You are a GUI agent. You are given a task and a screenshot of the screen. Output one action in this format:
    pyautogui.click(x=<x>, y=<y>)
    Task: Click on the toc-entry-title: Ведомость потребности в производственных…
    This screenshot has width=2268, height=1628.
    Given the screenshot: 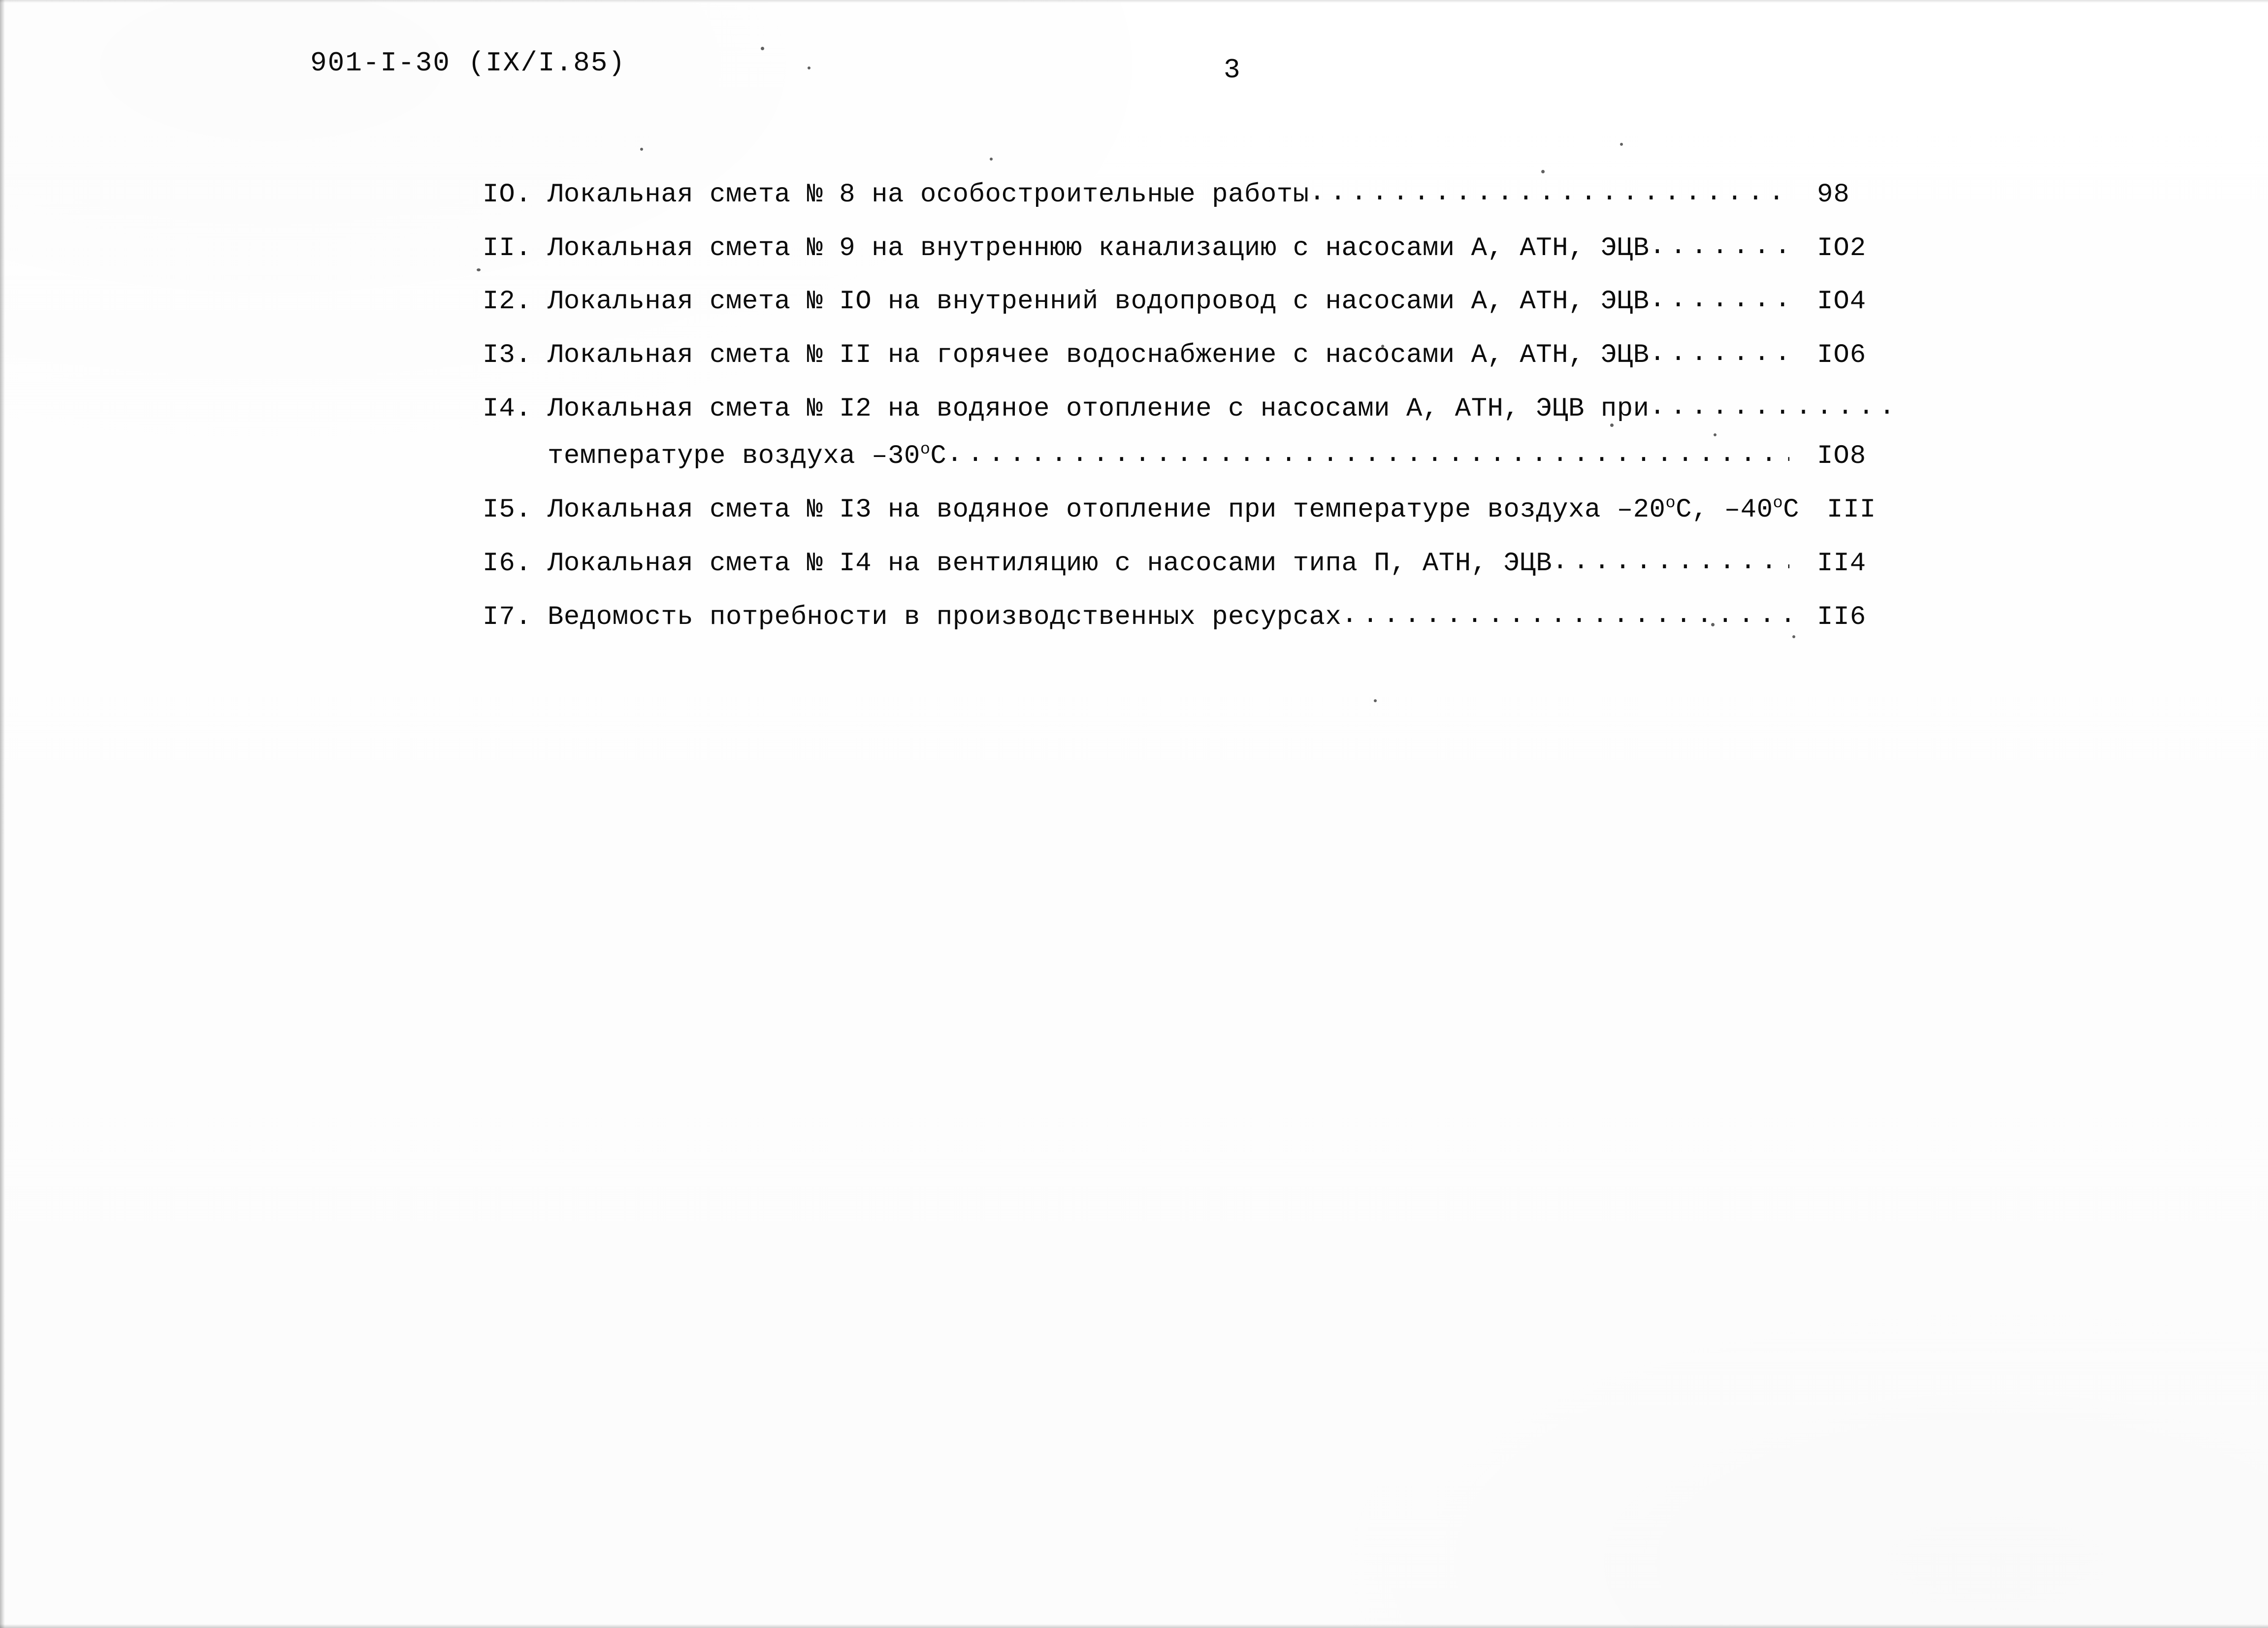 What is the action you would take?
    pyautogui.click(x=945, y=617)
    